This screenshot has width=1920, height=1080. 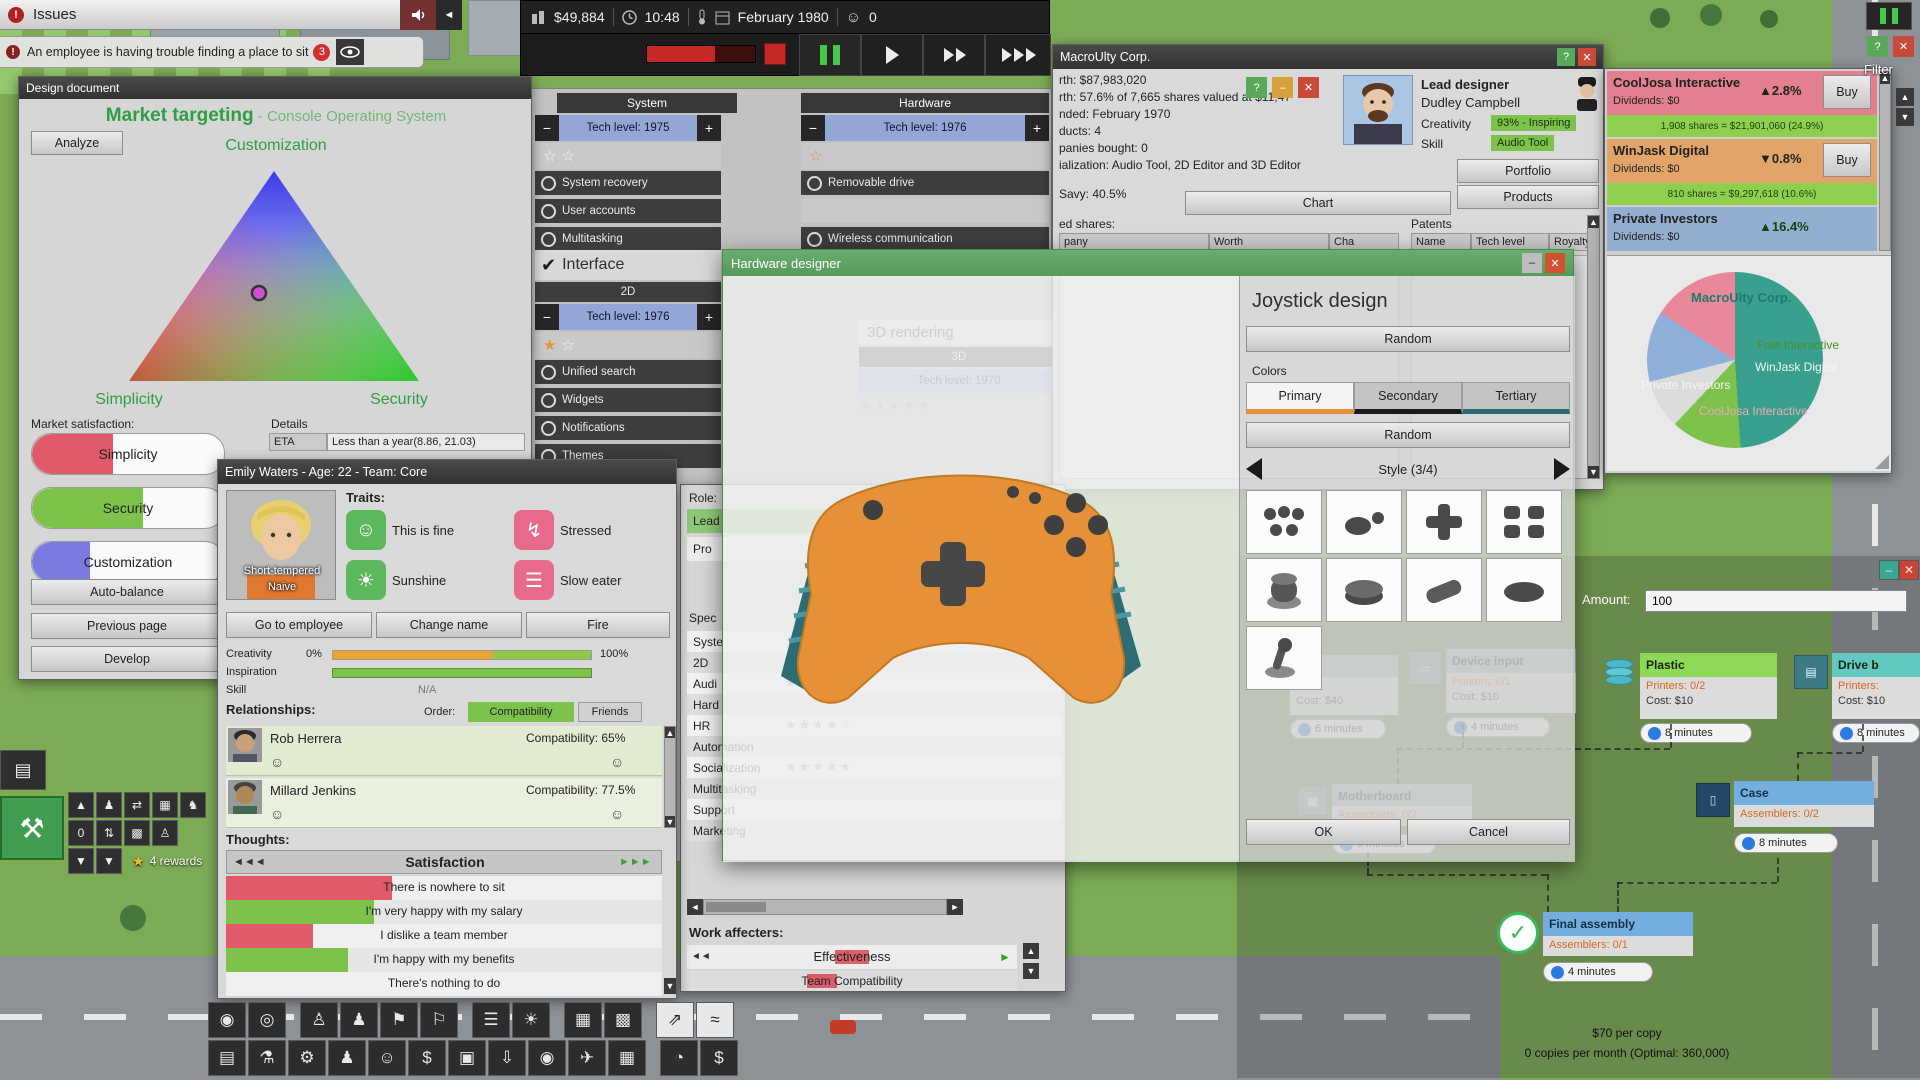 What do you see at coordinates (267, 1058) in the screenshot?
I see `toolbar-research-button: ⚗` at bounding box center [267, 1058].